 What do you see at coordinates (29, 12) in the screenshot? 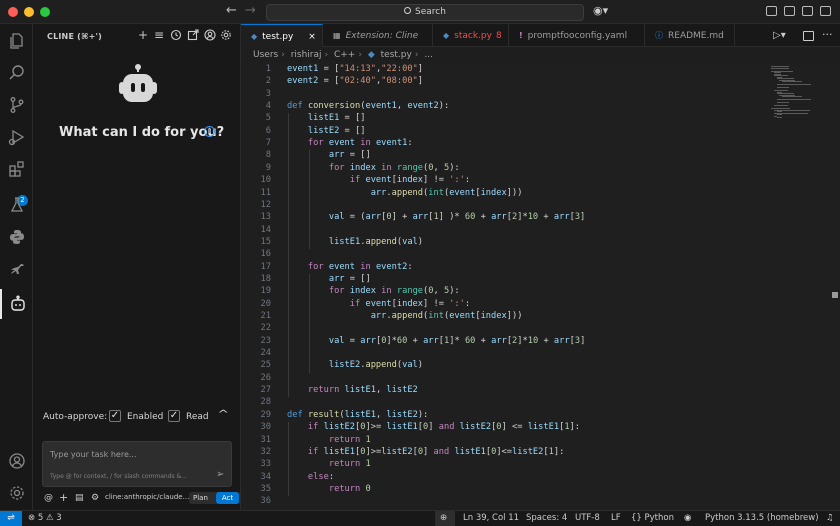
I see `minimize-window-button` at bounding box center [29, 12].